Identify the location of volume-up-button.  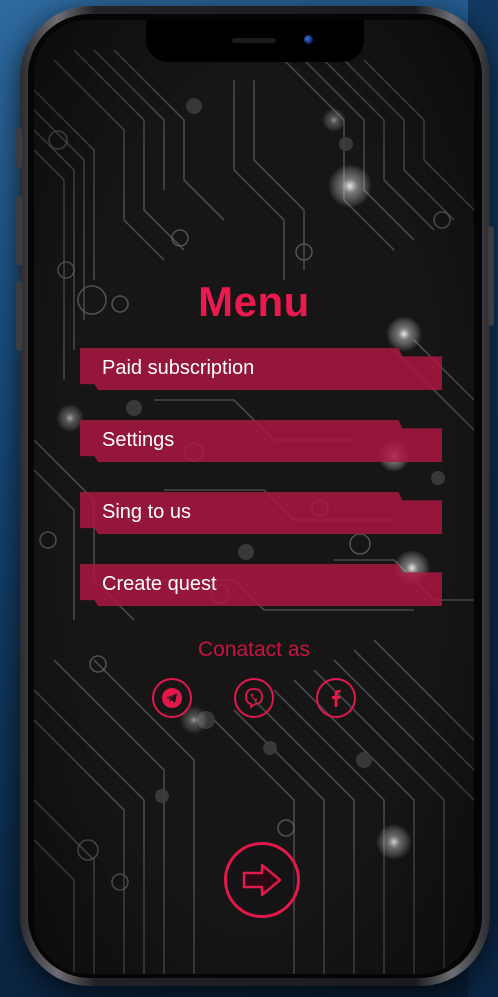
(19, 231).